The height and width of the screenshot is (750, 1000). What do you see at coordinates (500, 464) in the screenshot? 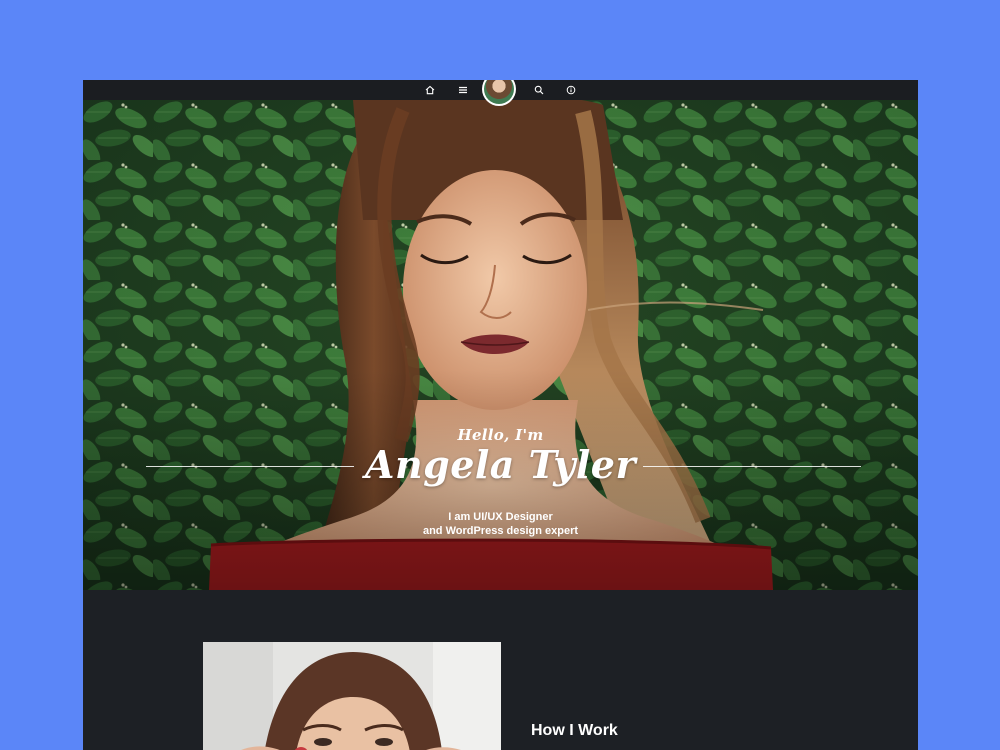
I see `hero-name: Angela Tyler` at bounding box center [500, 464].